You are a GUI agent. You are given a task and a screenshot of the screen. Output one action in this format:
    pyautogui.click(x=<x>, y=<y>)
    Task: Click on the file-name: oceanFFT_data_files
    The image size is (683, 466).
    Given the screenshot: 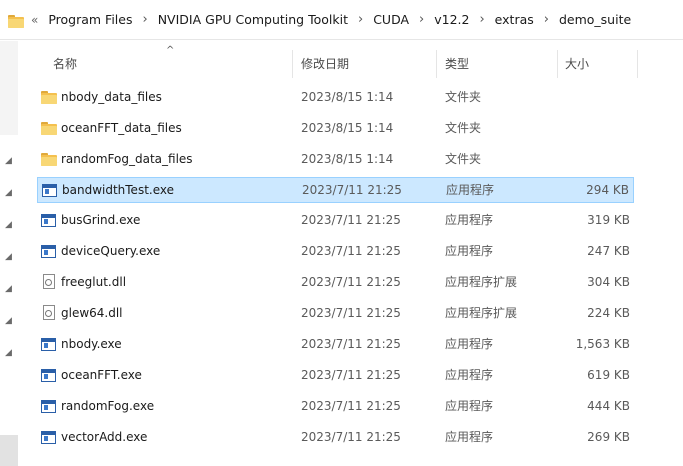 What is the action you would take?
    pyautogui.click(x=121, y=128)
    